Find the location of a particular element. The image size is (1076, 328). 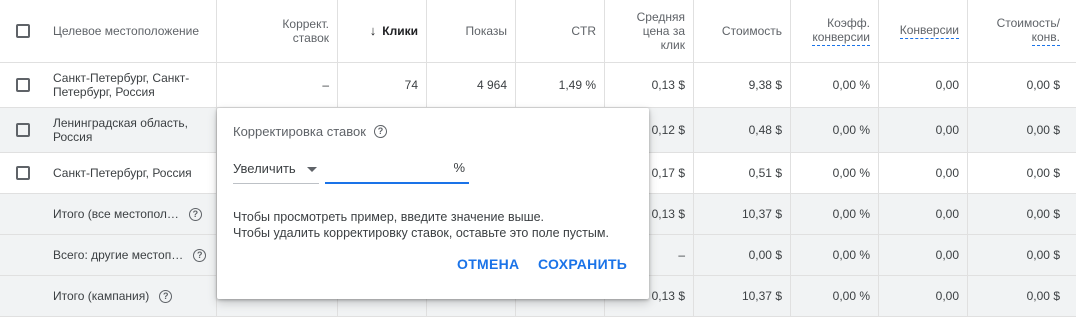

cost-cell: 0,48 $ is located at coordinates (742, 130).